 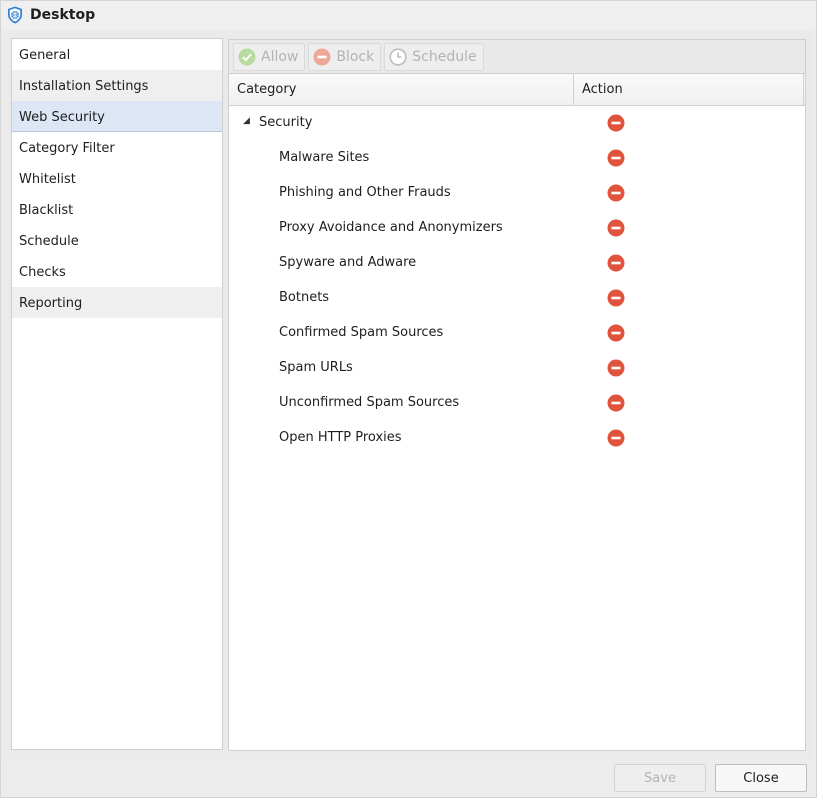 I want to click on row-label: Proxy Avoidance and Anonymizers, so click(x=391, y=227).